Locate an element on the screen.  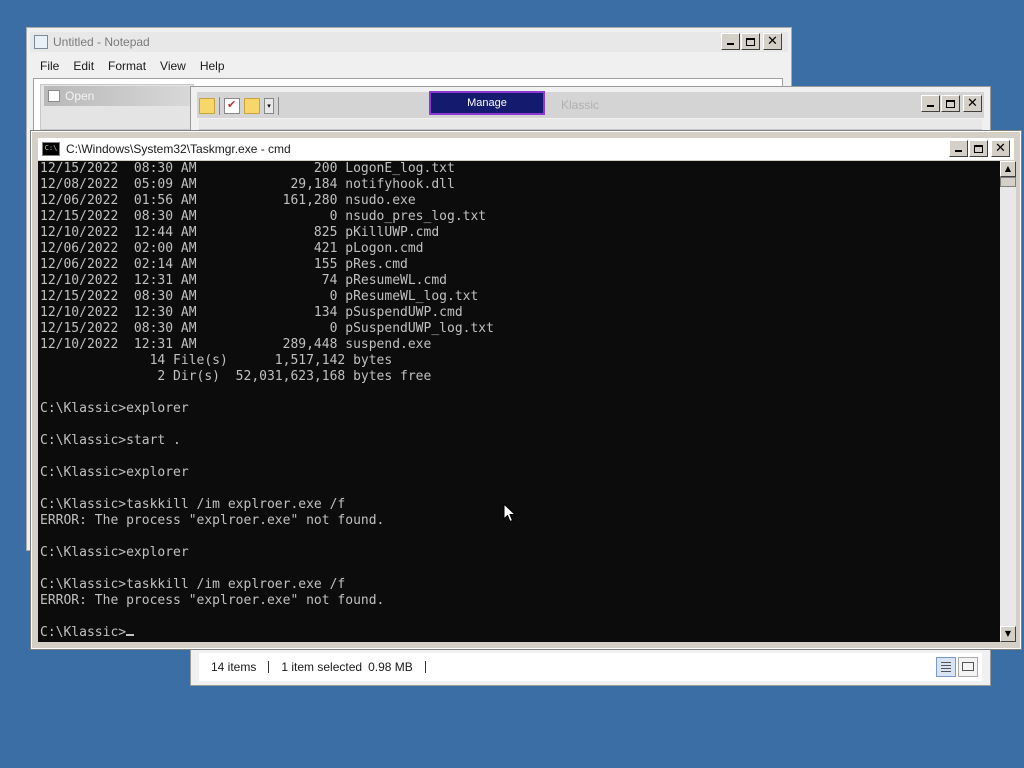
console-prompt: C:\Klassic> is located at coordinates (83, 632).